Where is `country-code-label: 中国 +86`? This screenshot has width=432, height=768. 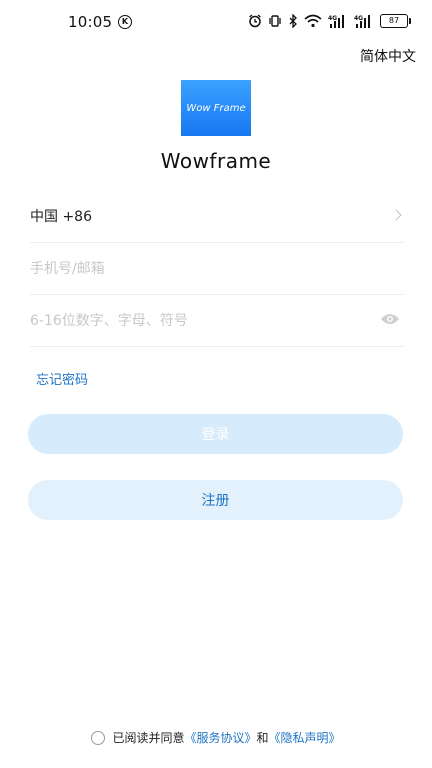
country-code-label: 中国 +86 is located at coordinates (61, 217).